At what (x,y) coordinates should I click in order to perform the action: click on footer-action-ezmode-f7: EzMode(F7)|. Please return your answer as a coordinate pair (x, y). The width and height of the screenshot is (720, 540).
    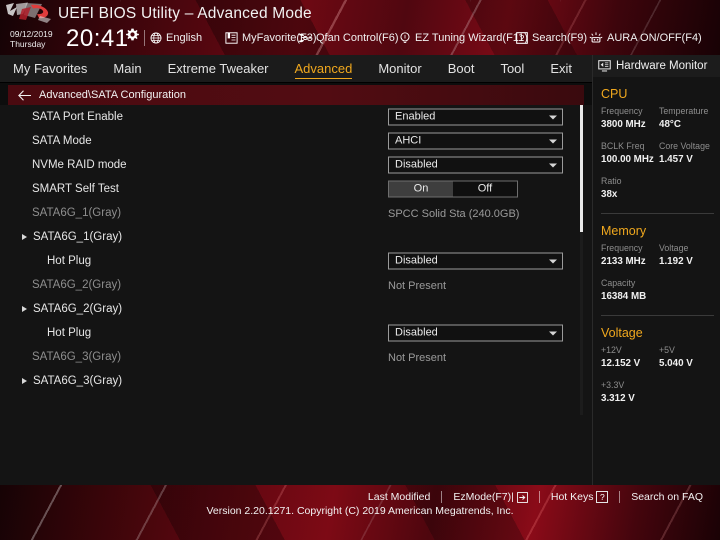
    Looking at the image, I should click on (490, 497).